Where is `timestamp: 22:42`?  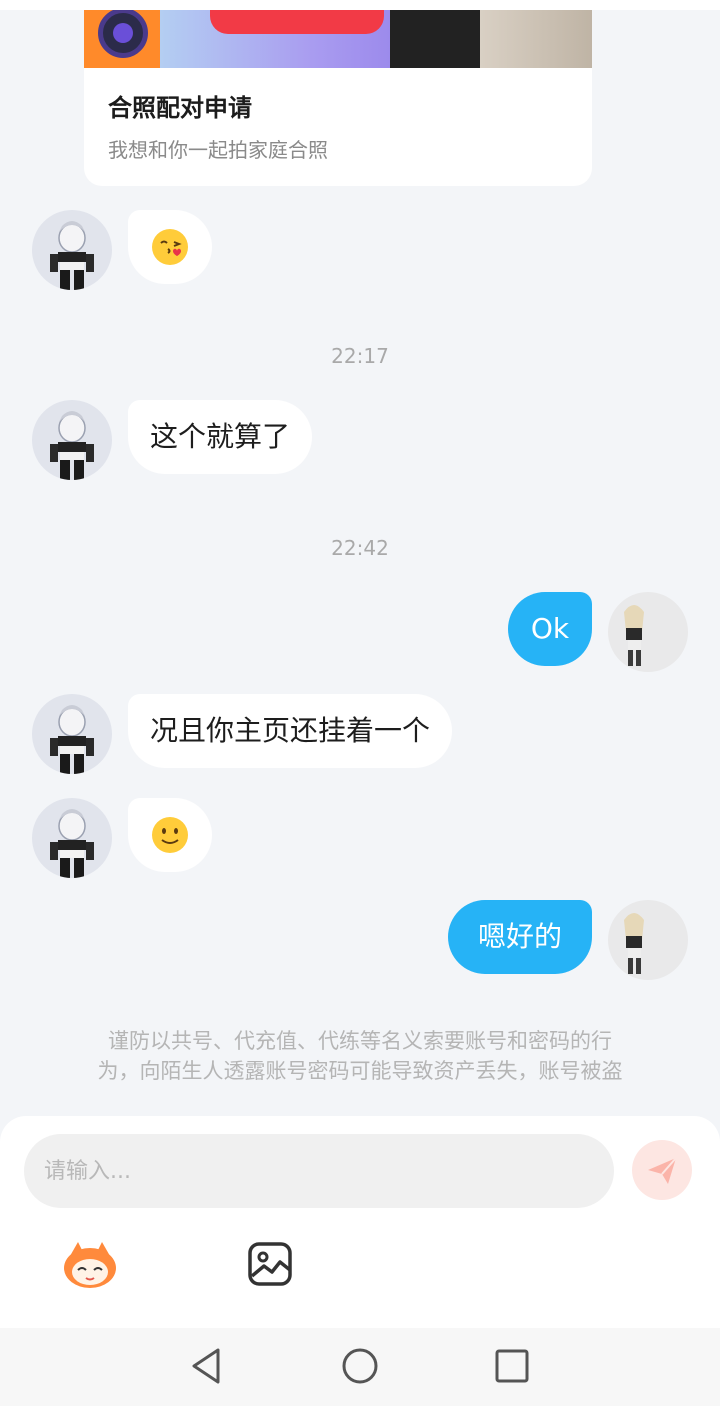 timestamp: 22:42 is located at coordinates (360, 548).